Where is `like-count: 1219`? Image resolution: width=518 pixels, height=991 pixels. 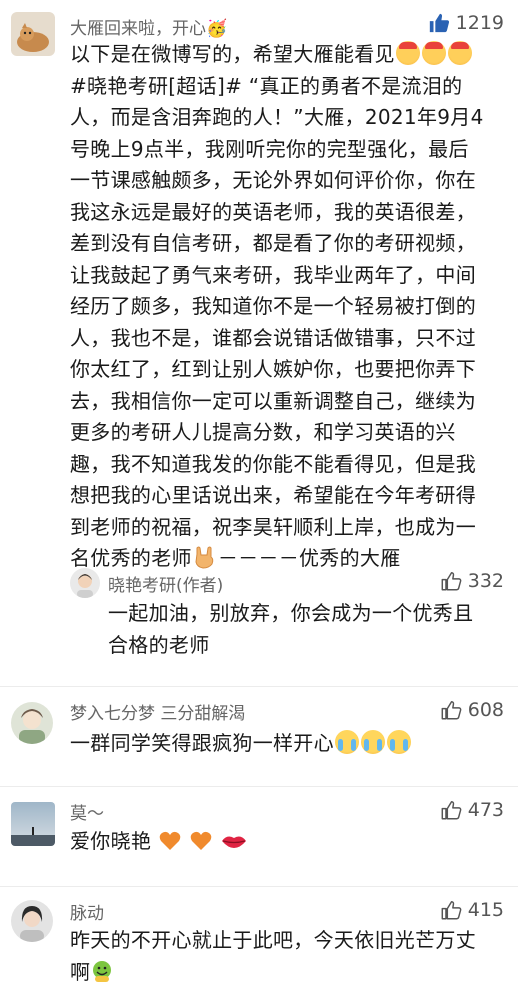
like-count: 1219 is located at coordinates (479, 23).